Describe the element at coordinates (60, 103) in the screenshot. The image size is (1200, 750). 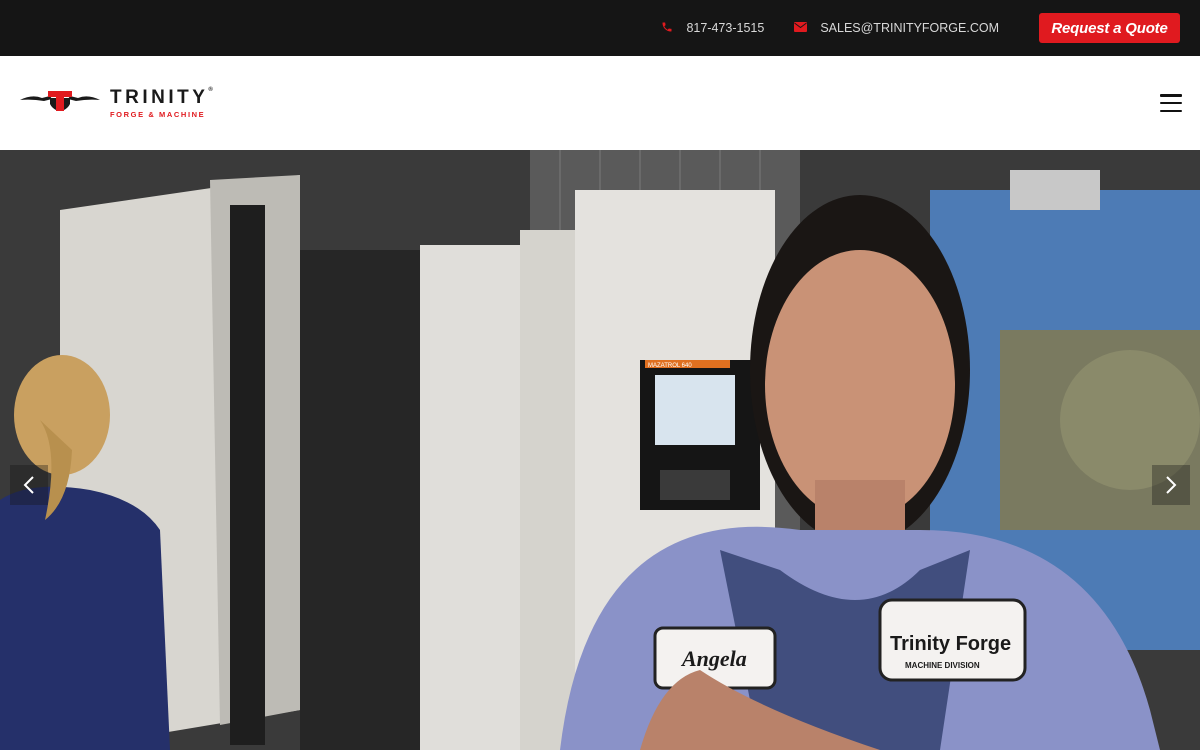
I see `longhorn-logo-icon` at that location.